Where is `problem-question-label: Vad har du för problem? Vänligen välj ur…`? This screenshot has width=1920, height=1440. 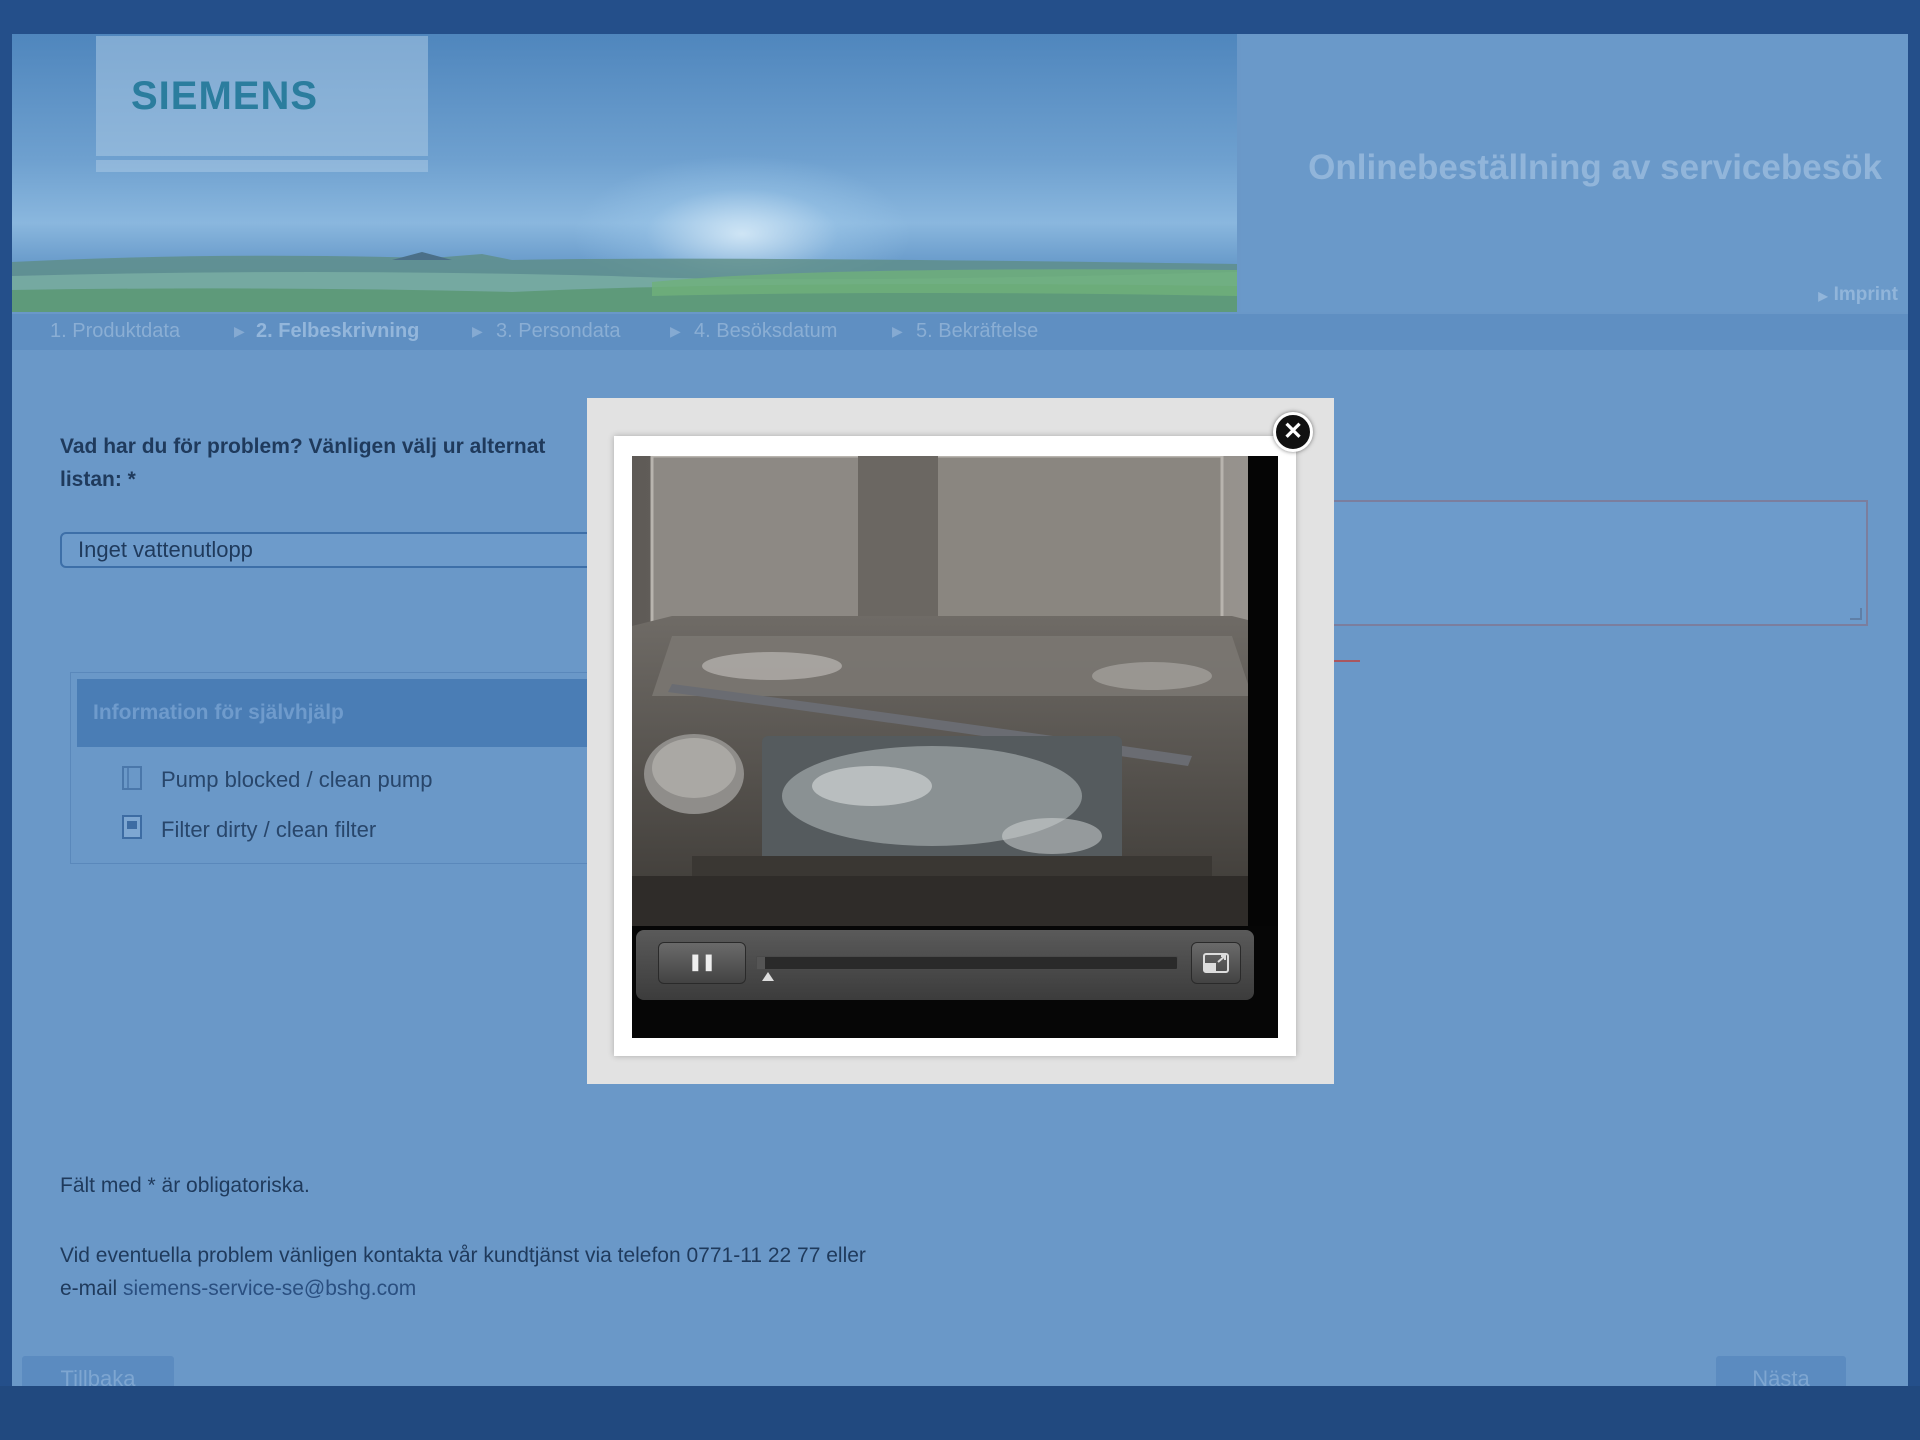
problem-question-label: Vad har du för problem? Vänligen välj ur… is located at coordinates (340, 463).